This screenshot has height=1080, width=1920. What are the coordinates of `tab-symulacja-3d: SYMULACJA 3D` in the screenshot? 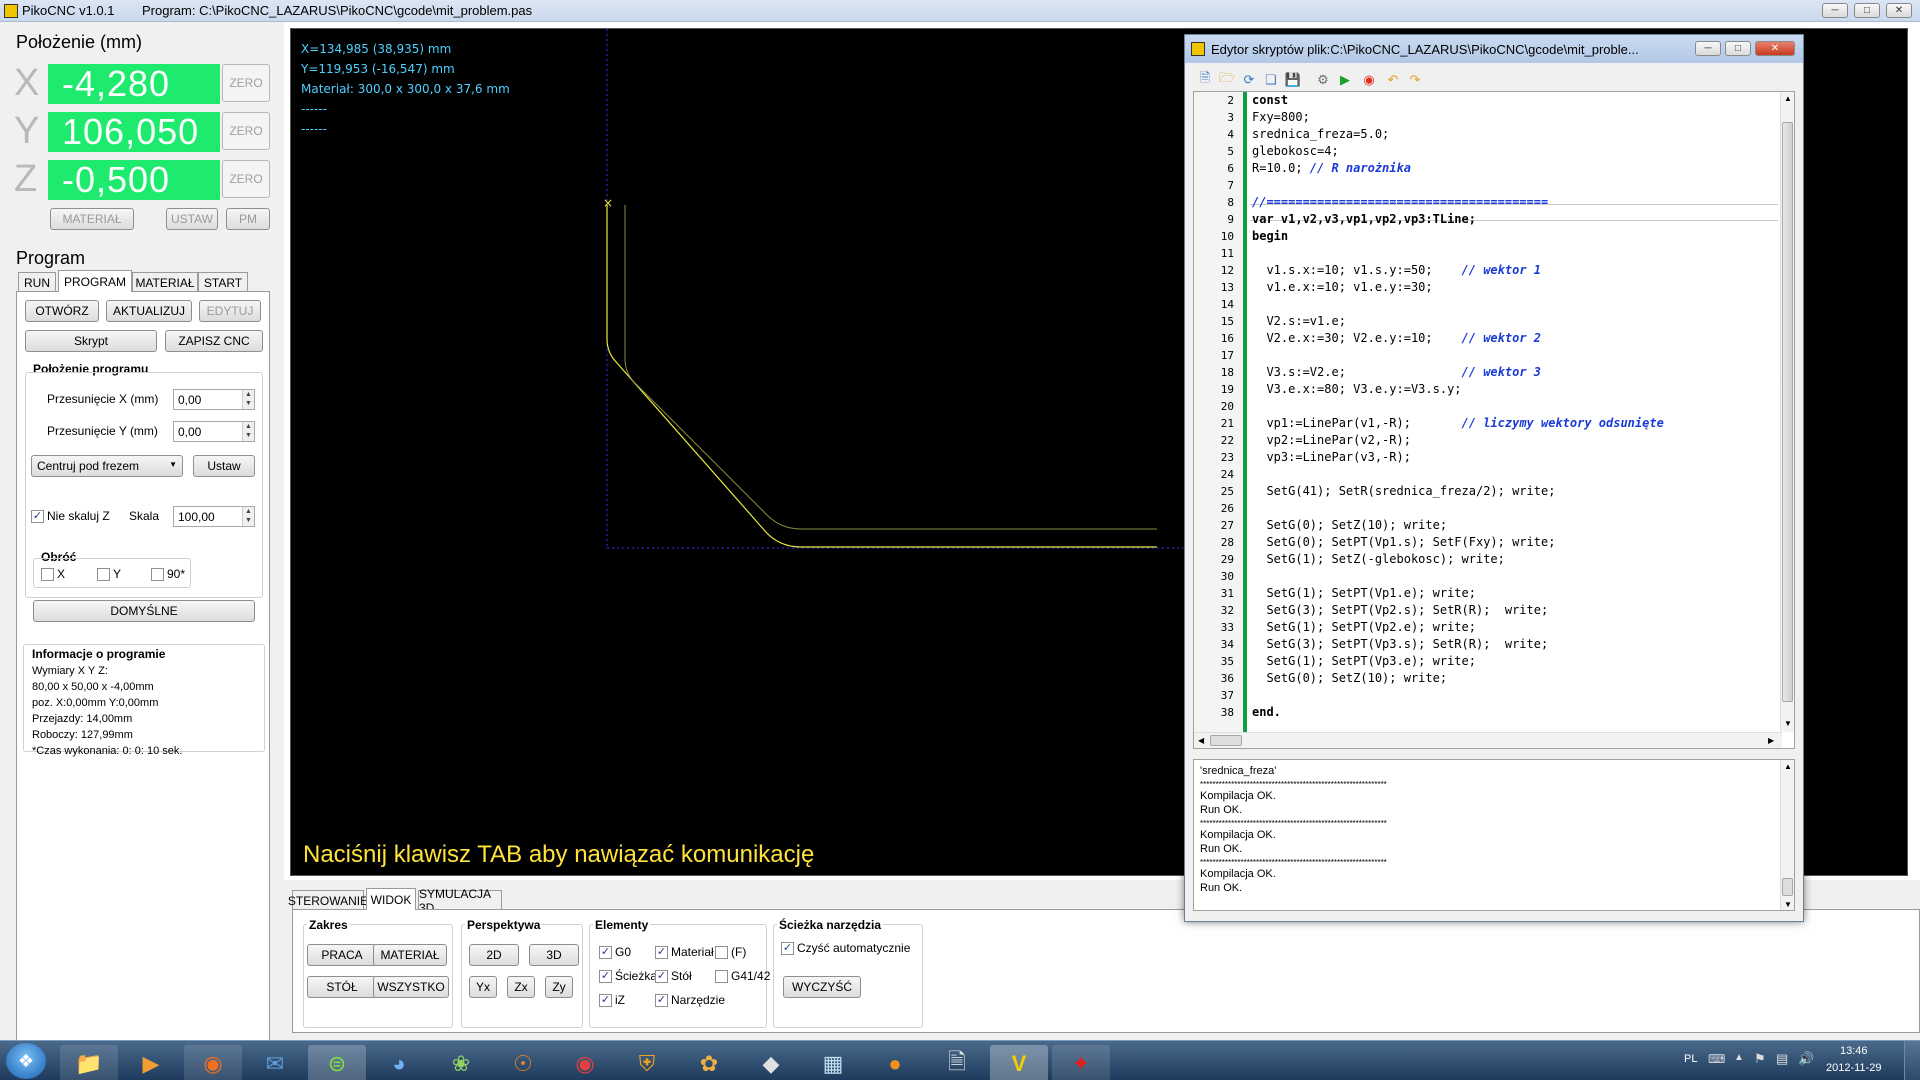 It's located at (460, 901).